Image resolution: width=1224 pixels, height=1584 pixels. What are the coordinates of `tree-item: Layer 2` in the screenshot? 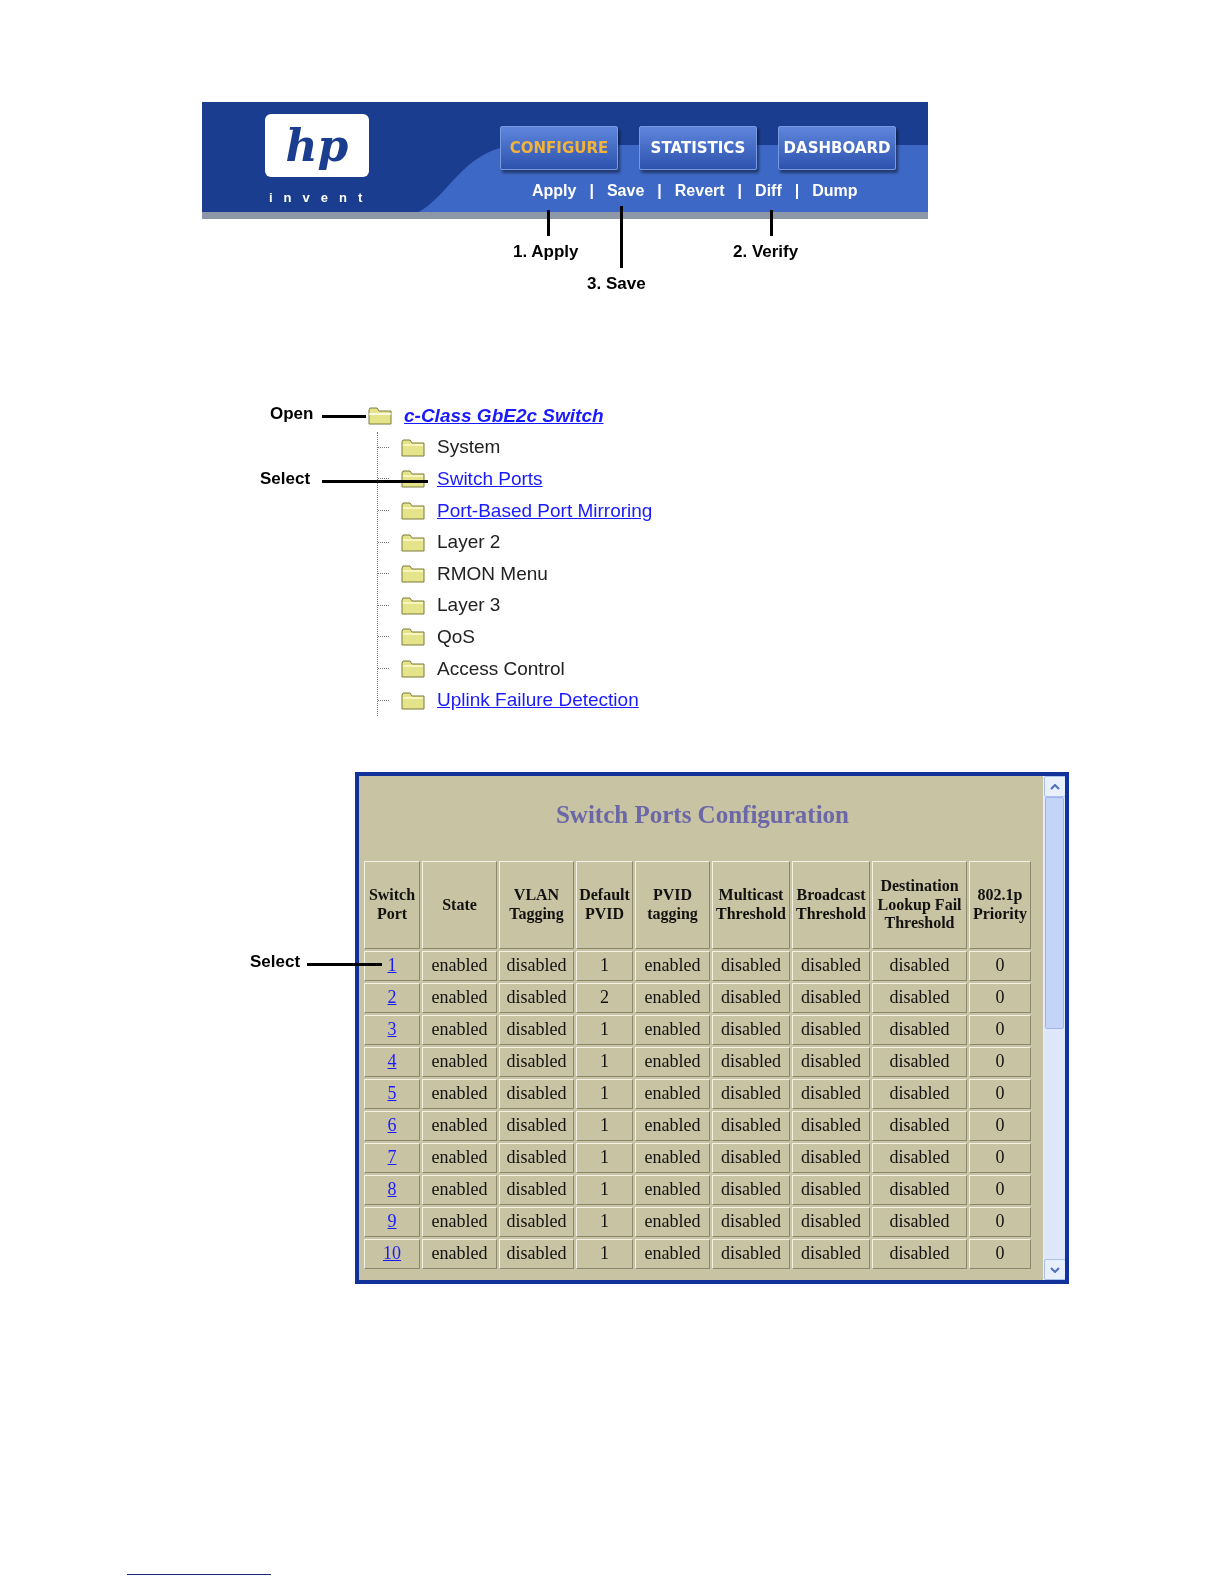 It's located at (469, 542).